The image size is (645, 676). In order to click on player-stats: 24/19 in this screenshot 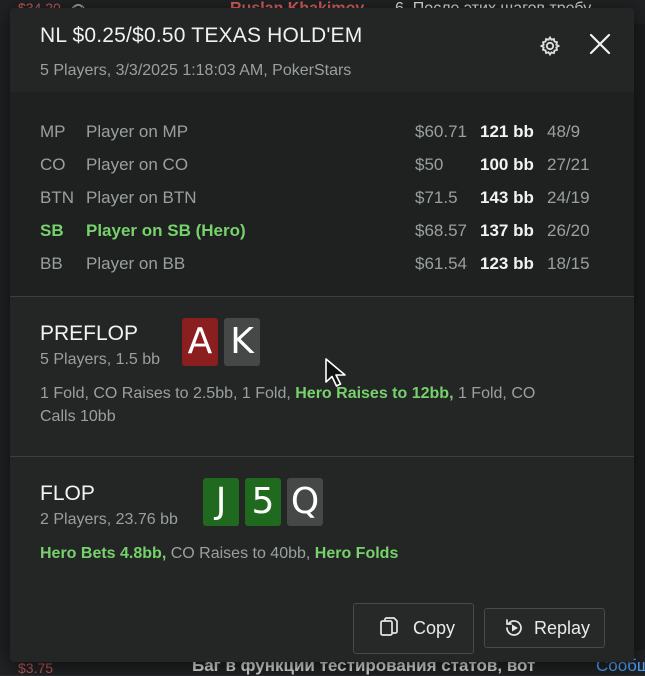, I will do `click(568, 197)`.